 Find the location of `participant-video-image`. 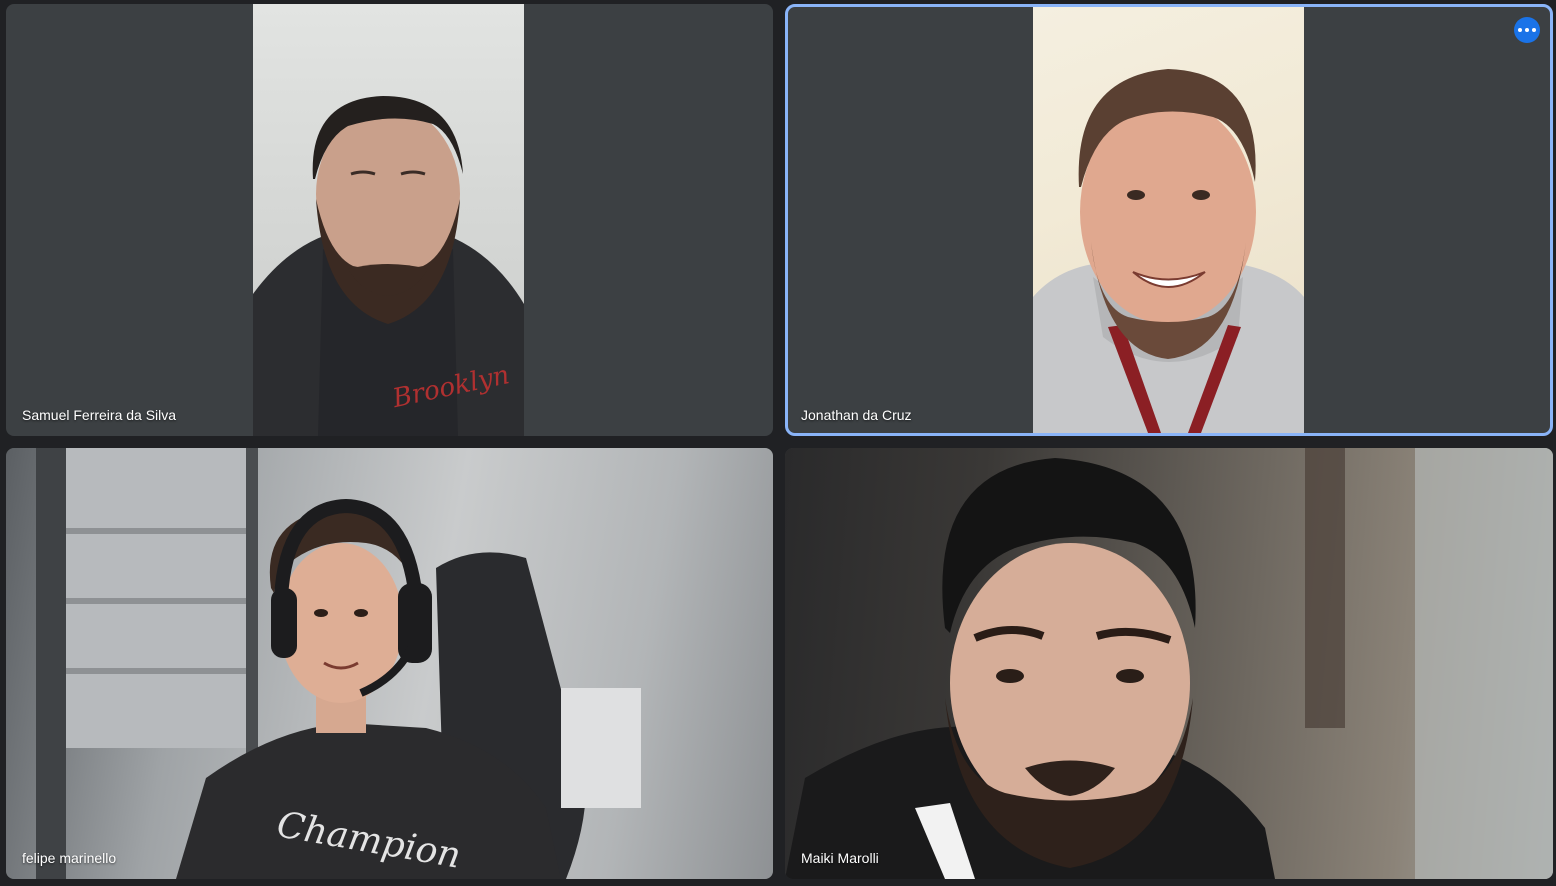

participant-video-image is located at coordinates (1168, 251).